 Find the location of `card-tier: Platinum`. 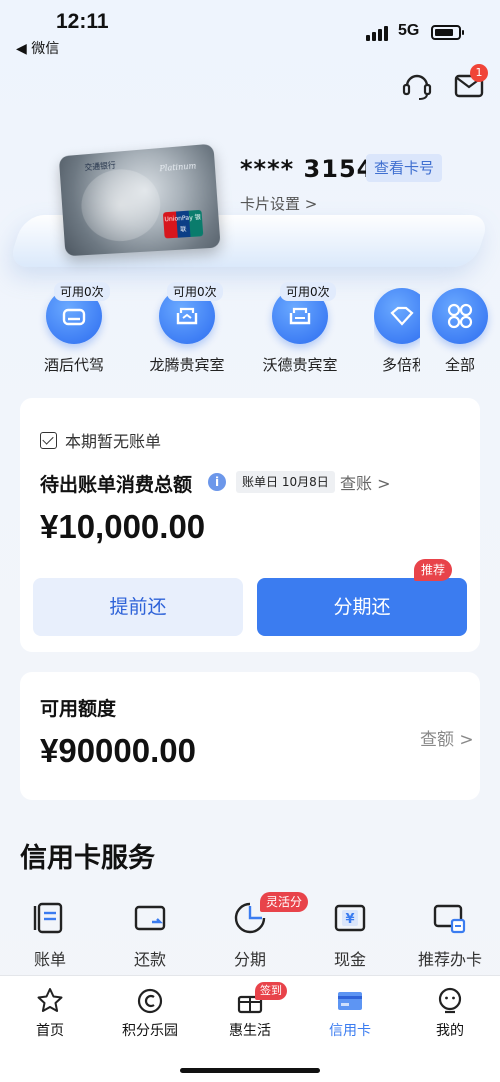

card-tier: Platinum is located at coordinates (178, 167).